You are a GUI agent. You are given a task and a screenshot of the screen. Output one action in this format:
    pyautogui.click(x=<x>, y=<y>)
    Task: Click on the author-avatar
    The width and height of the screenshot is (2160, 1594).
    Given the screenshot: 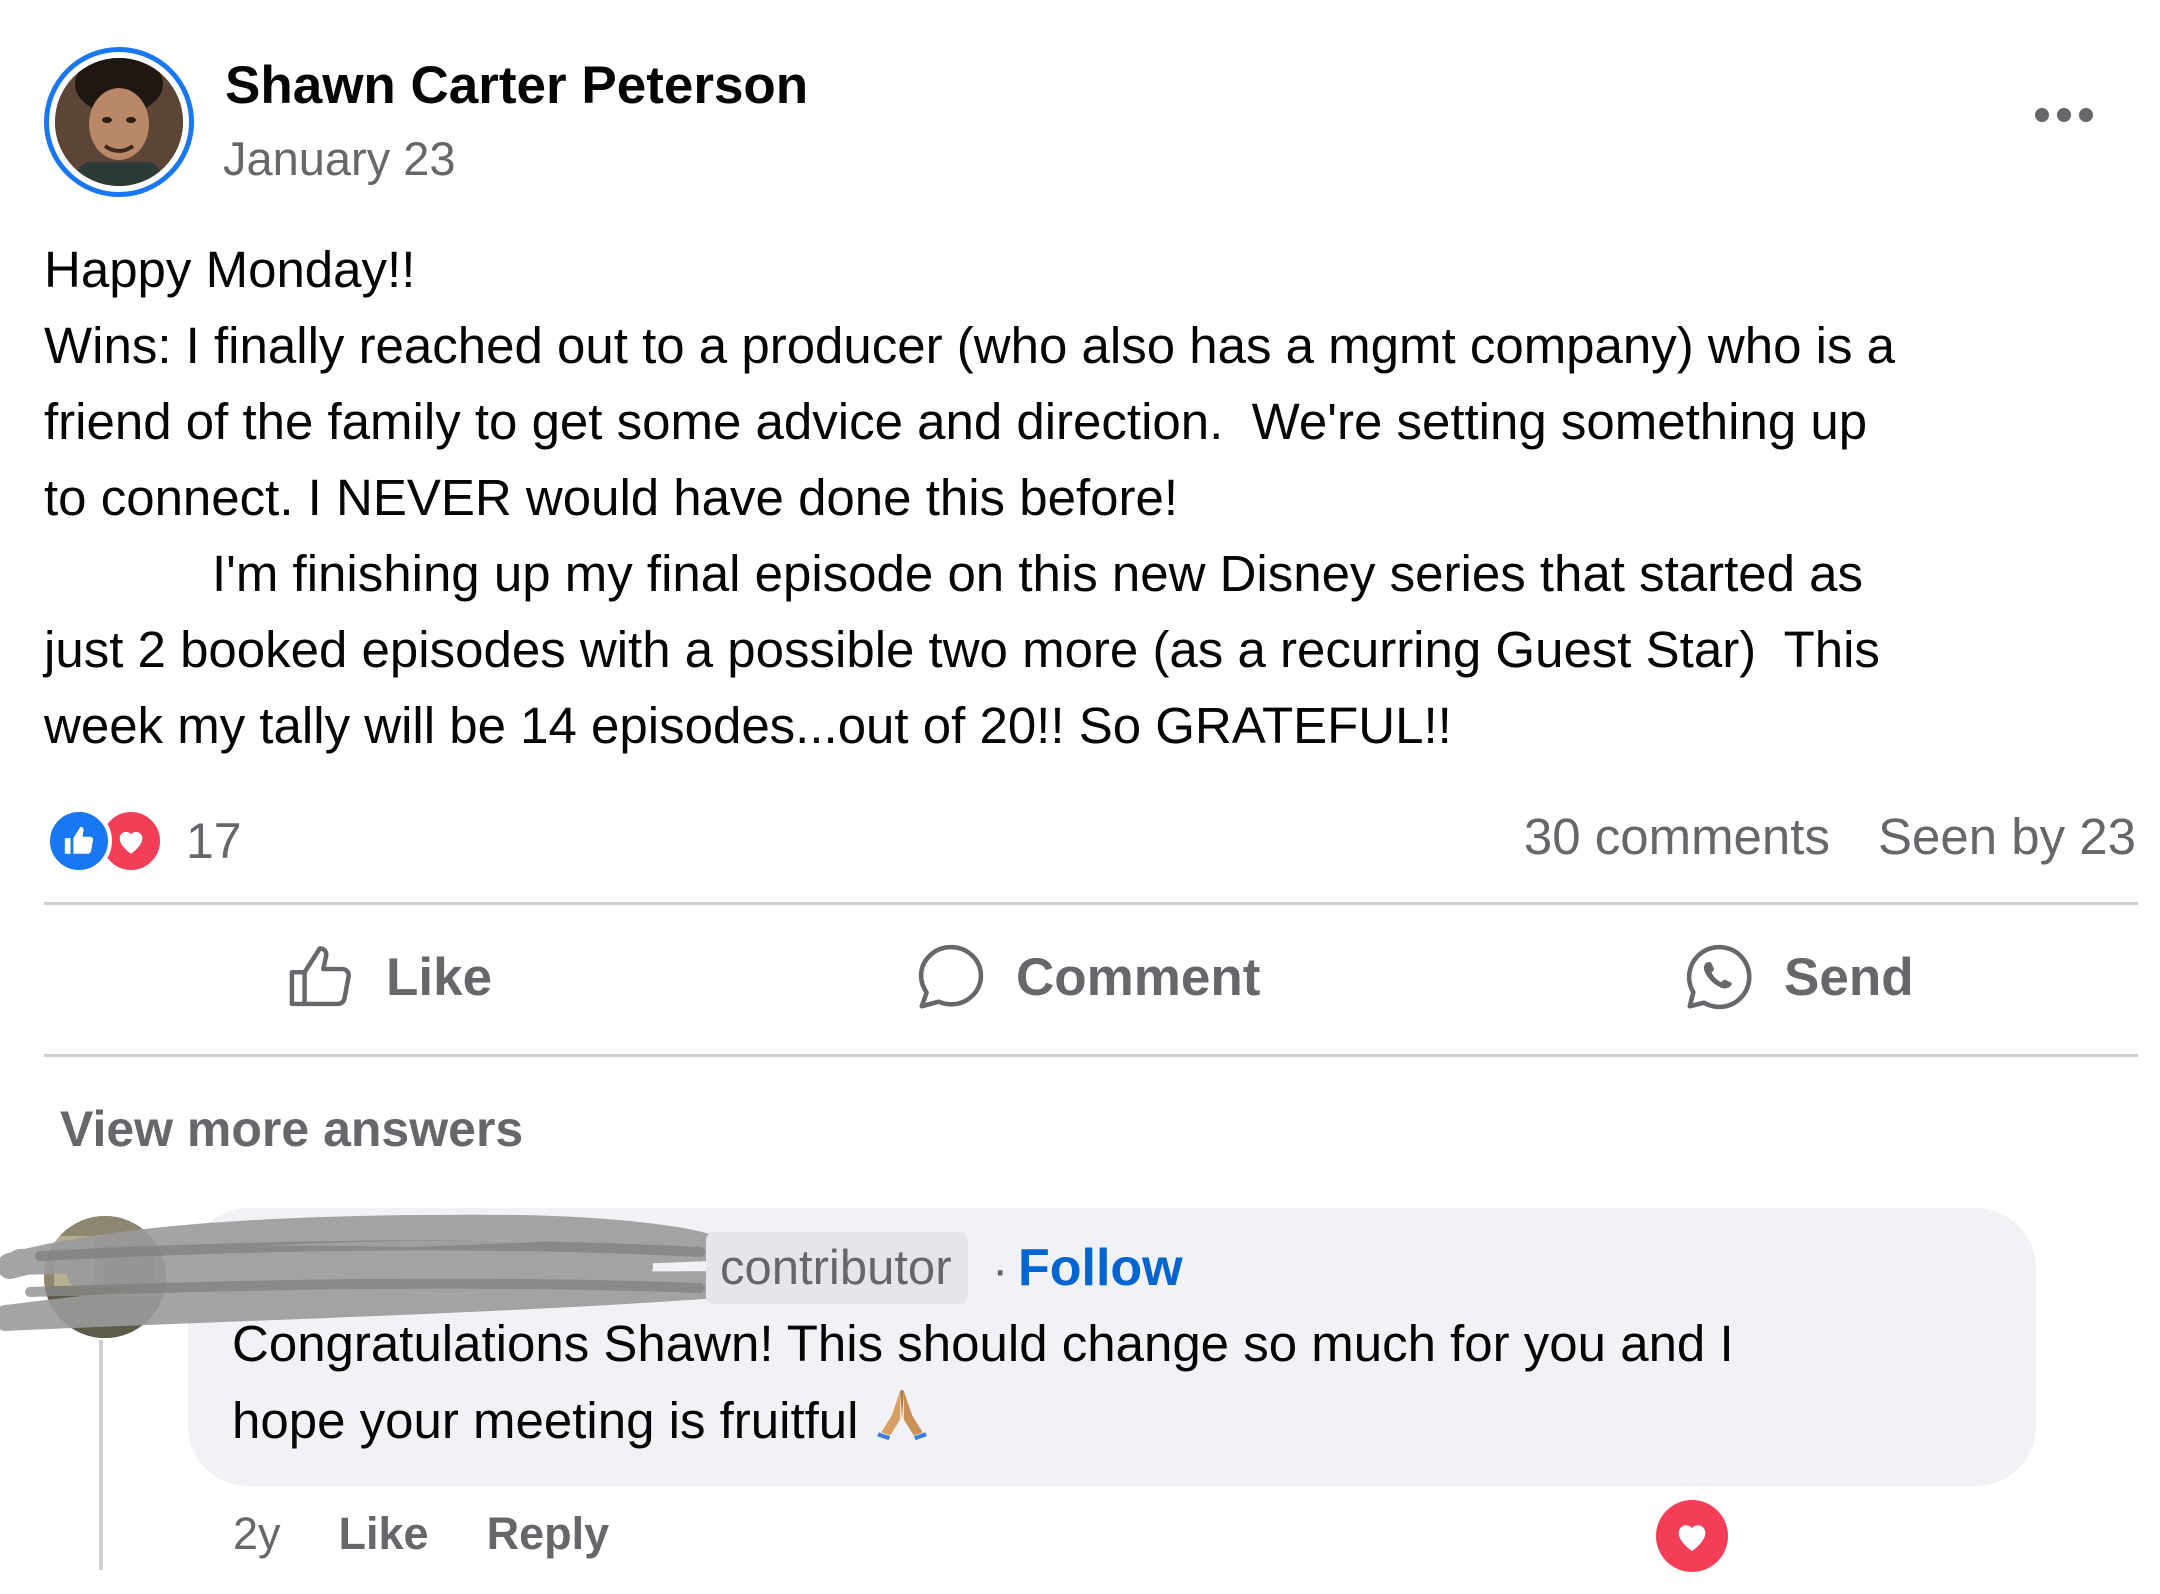 What is the action you would take?
    pyautogui.click(x=119, y=122)
    